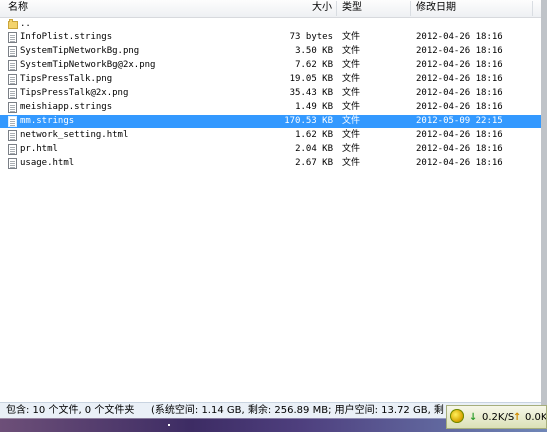 This screenshot has width=547, height=432. What do you see at coordinates (459, 121) in the screenshot?
I see `file-modified: 2012-05-09 22:15` at bounding box center [459, 121].